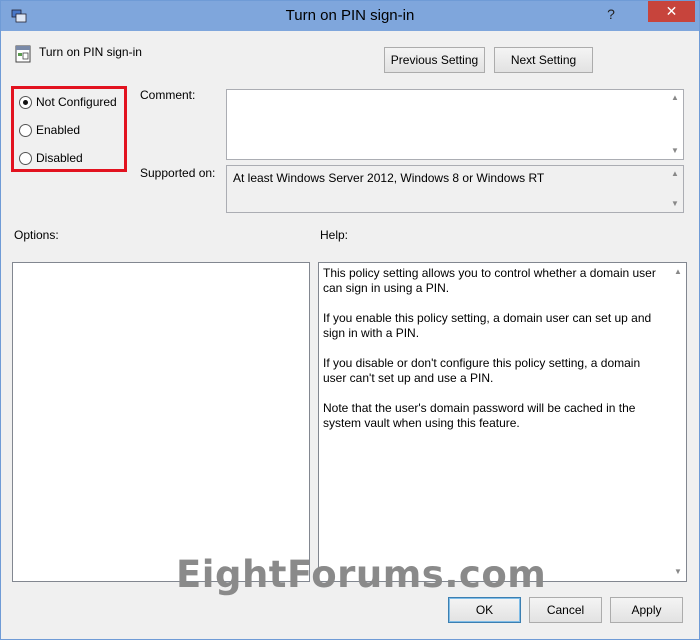 The image size is (700, 640). I want to click on help-scrollbar: ▲ ▼, so click(678, 422).